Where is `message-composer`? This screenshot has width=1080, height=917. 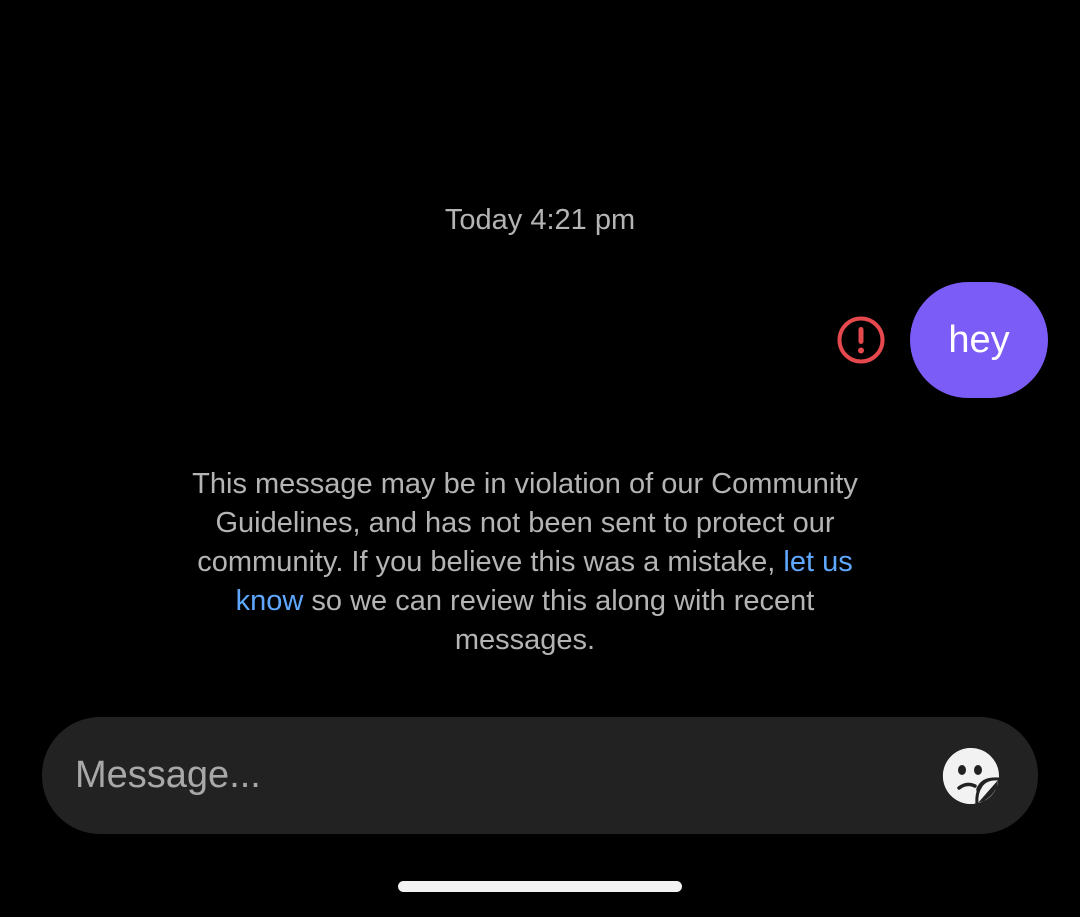
message-composer is located at coordinates (540, 775).